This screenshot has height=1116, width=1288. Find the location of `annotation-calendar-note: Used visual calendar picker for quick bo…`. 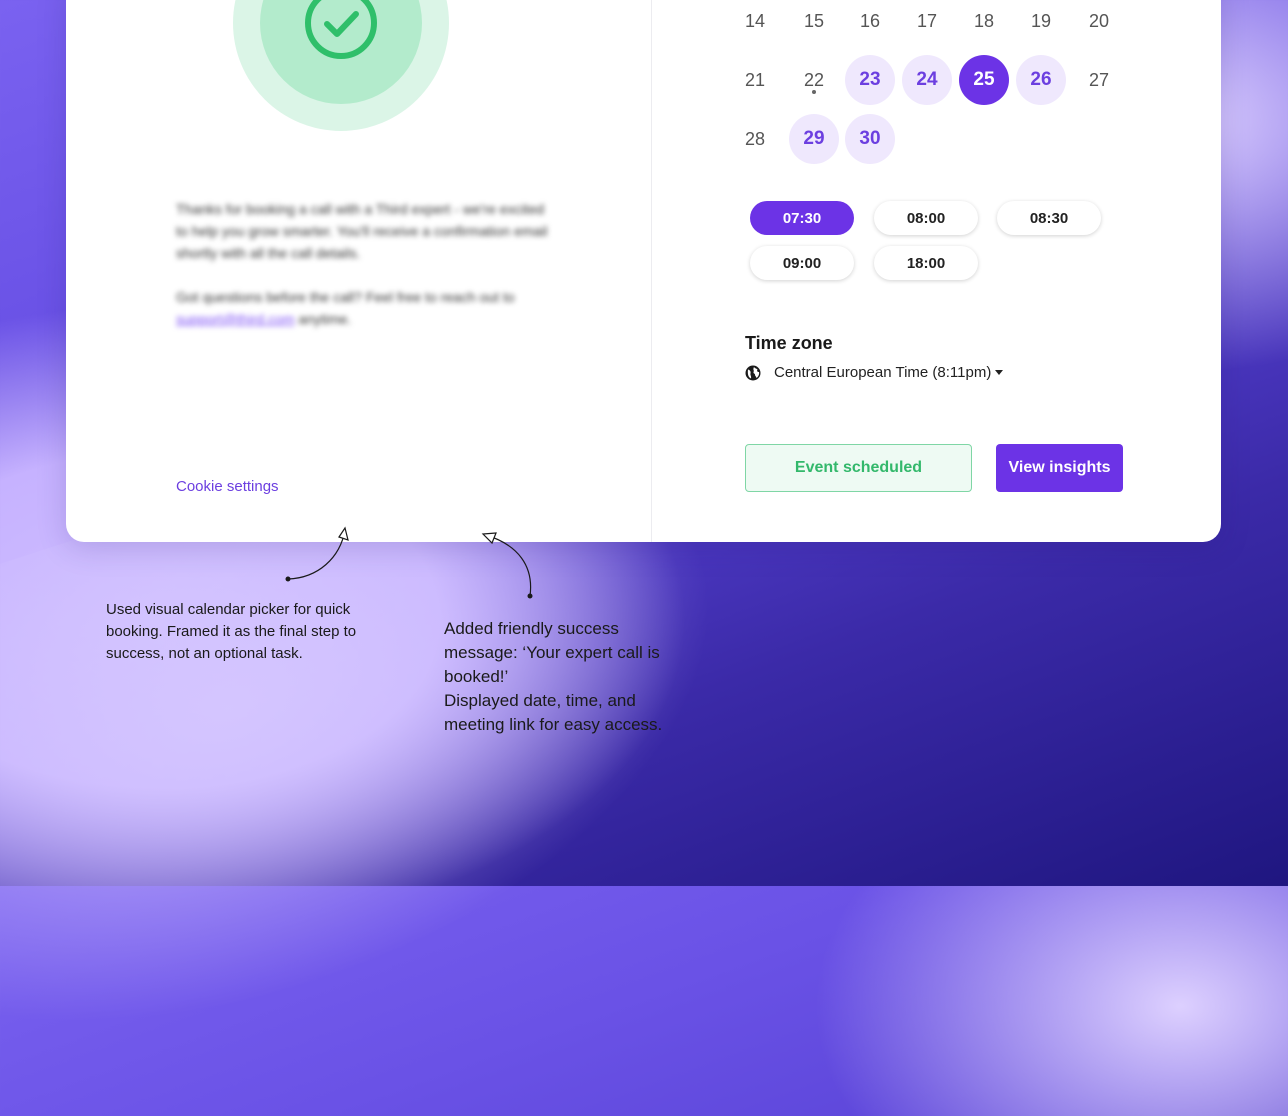

annotation-calendar-note: Used visual calendar picker for quick bo… is located at coordinates (231, 631).